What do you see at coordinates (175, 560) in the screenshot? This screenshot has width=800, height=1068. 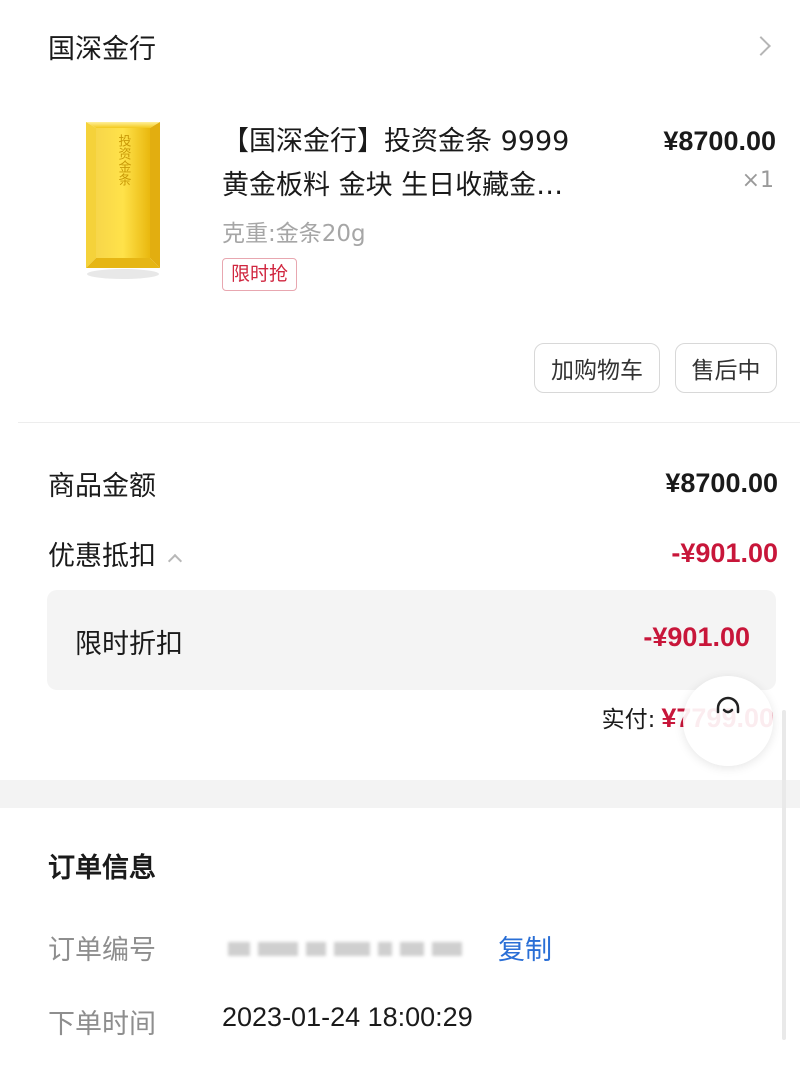 I see `chevron-up-icon` at bounding box center [175, 560].